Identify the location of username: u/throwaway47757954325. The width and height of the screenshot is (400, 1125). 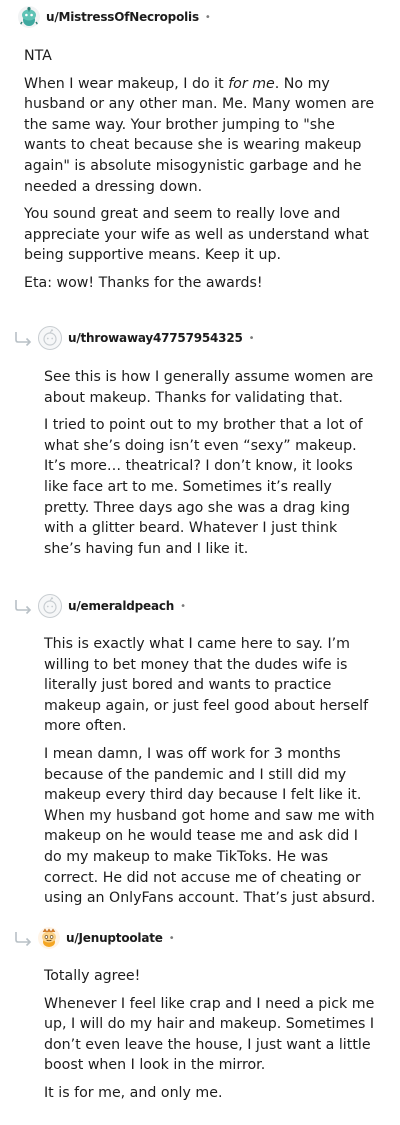
(155, 338).